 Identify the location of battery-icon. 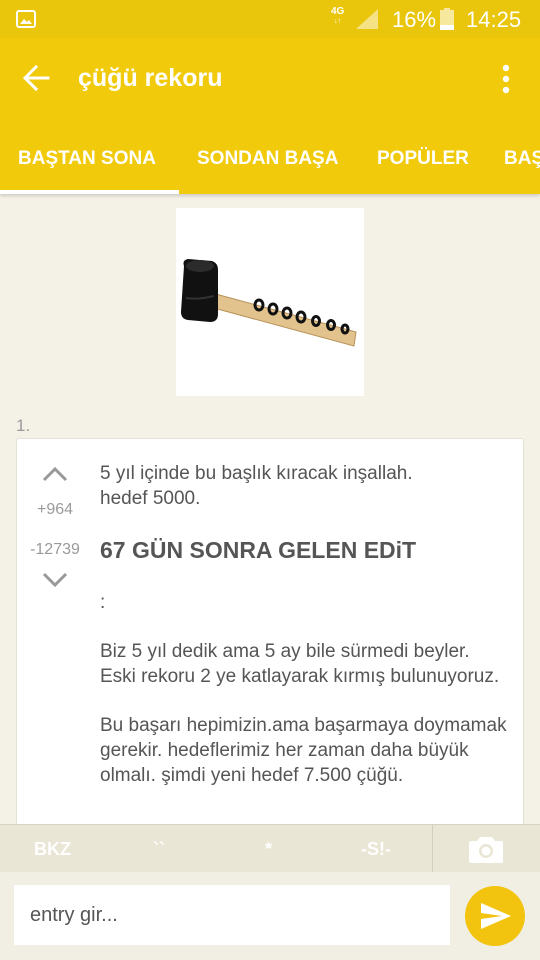
(447, 19).